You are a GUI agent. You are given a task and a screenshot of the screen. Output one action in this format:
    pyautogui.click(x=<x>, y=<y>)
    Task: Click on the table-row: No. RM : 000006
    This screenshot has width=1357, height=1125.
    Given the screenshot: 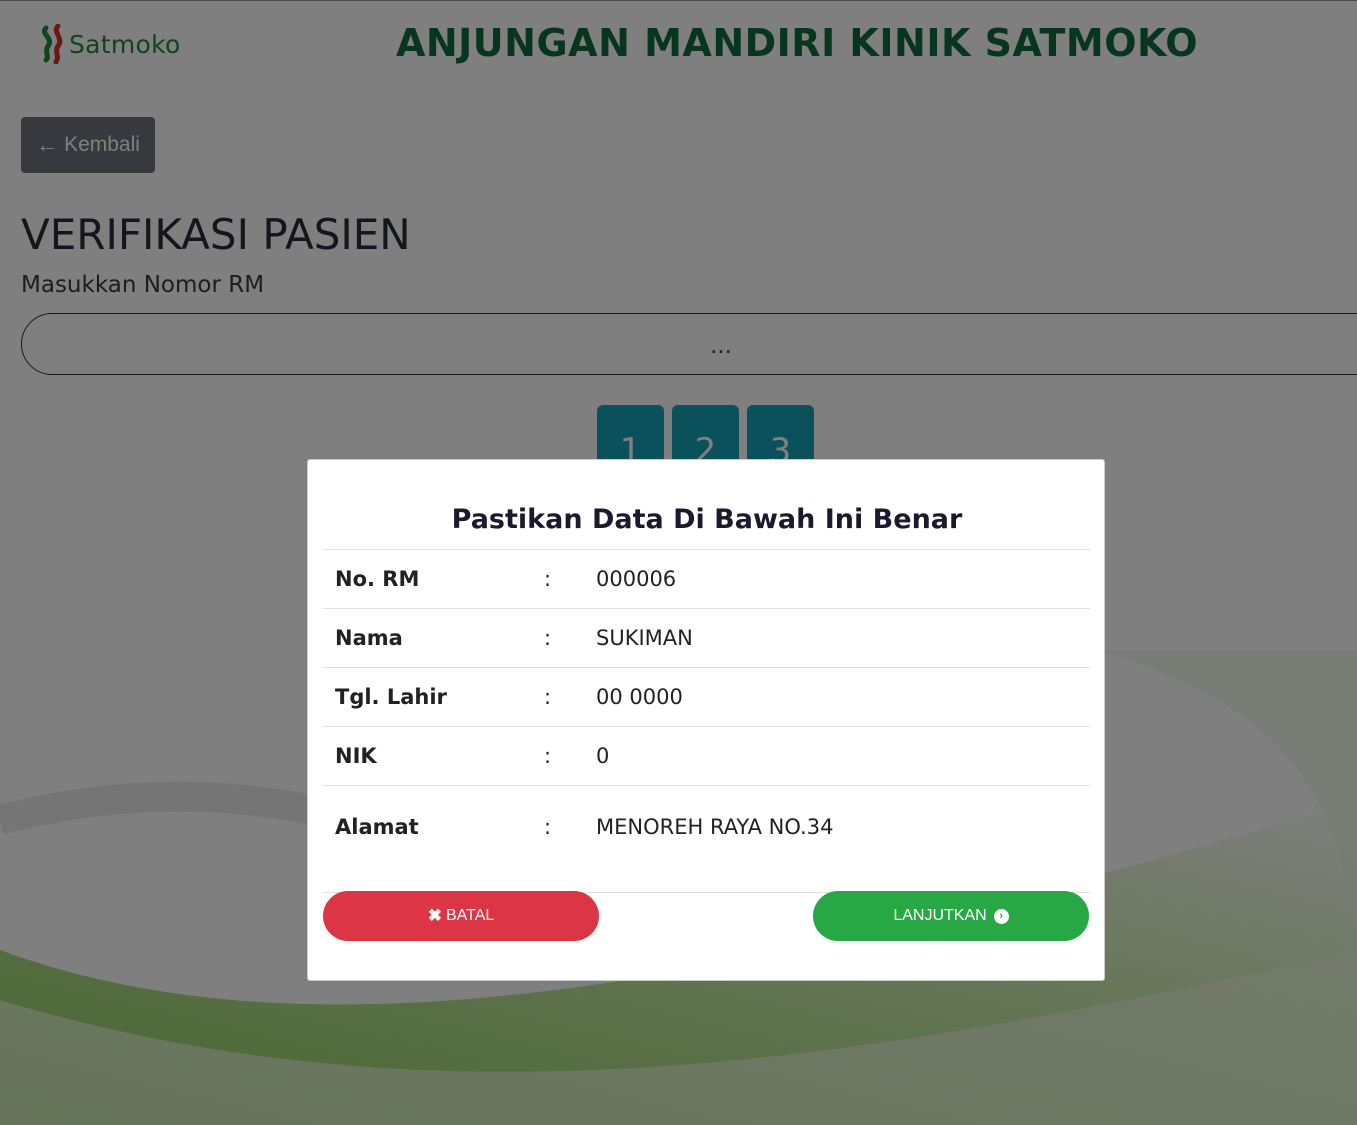 What is the action you would take?
    pyautogui.click(x=706, y=579)
    